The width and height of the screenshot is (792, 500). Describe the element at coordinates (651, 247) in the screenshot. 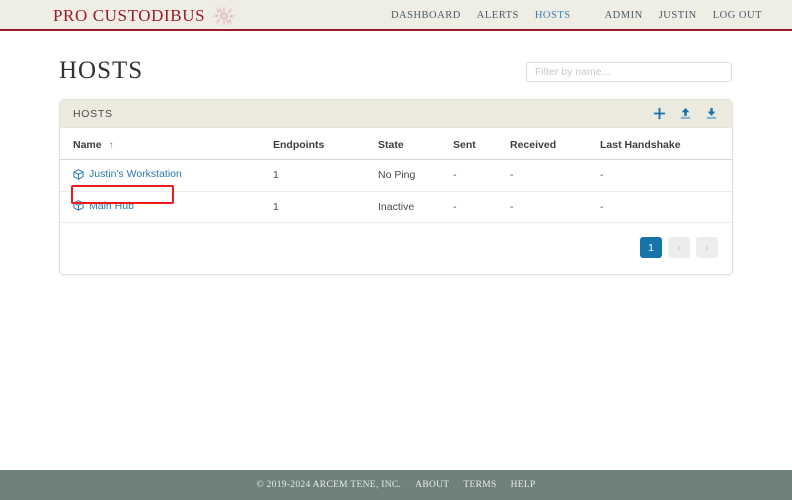

I see `pagination-page-1-button: 1` at that location.